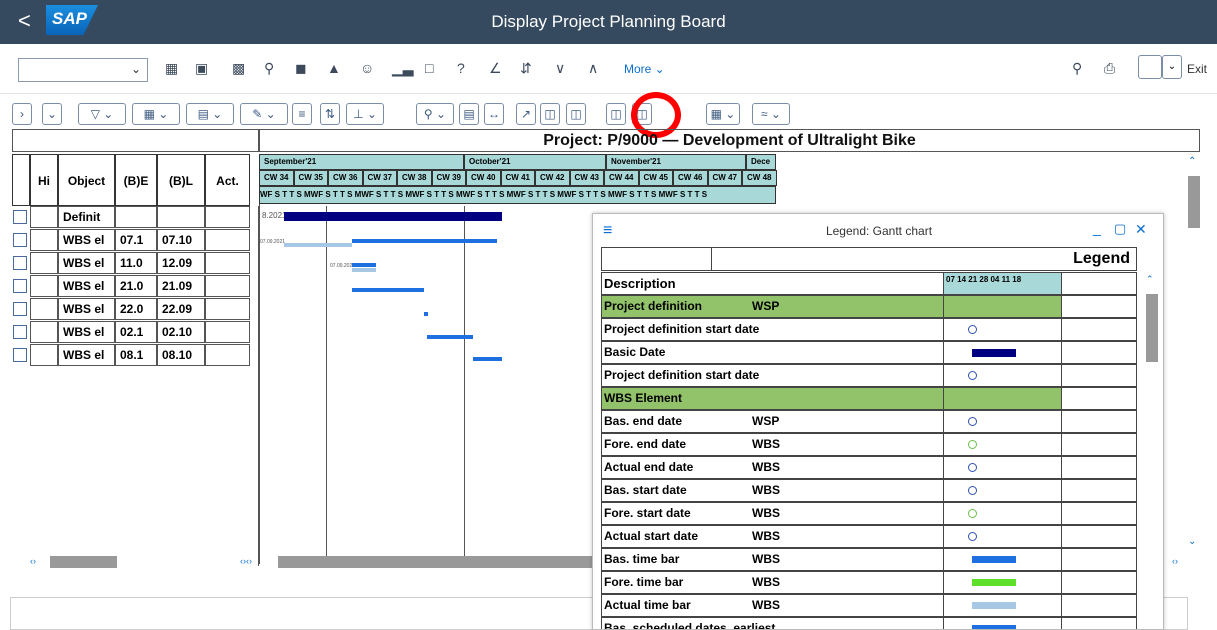 This screenshot has height=630, width=1217. I want to click on scroll-down-icon: ⌄, so click(1192, 541).